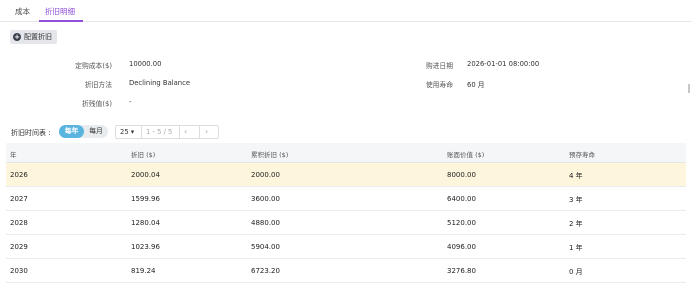 The height and width of the screenshot is (301, 692). I want to click on cell-book-value: 6400.00, so click(461, 199).